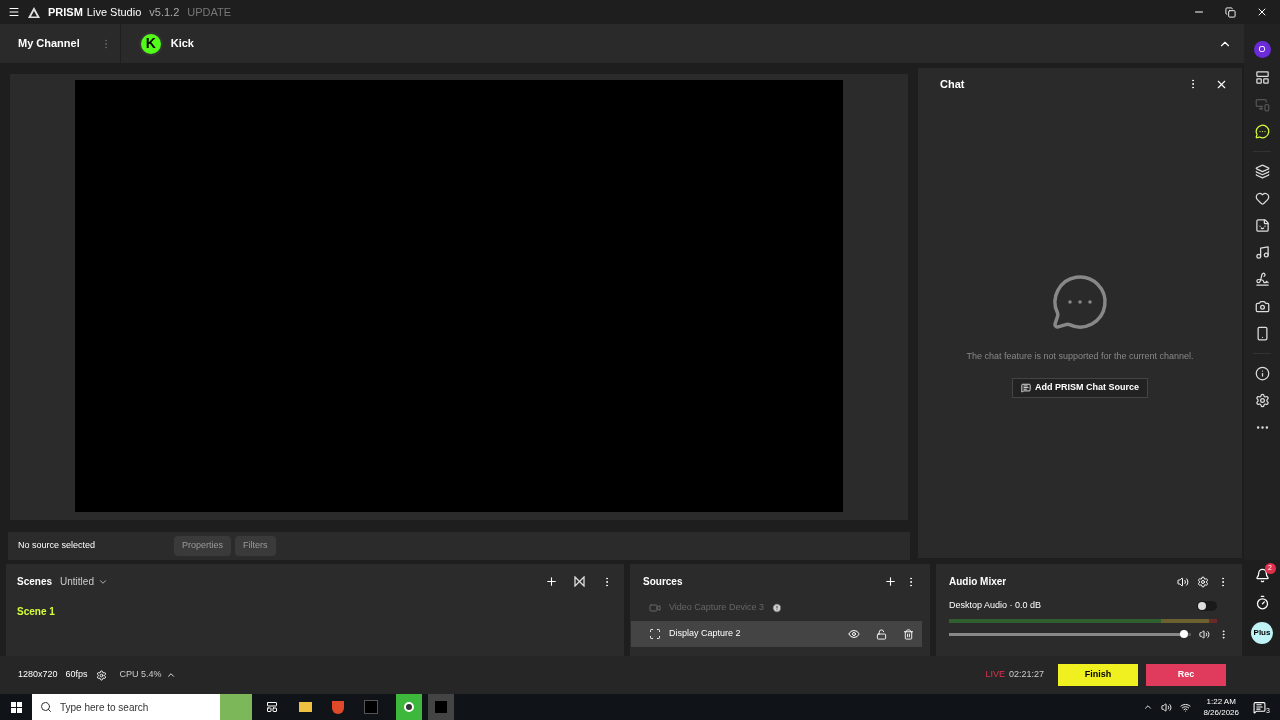 The width and height of the screenshot is (1280, 720). I want to click on signature-icon, so click(1262, 279).